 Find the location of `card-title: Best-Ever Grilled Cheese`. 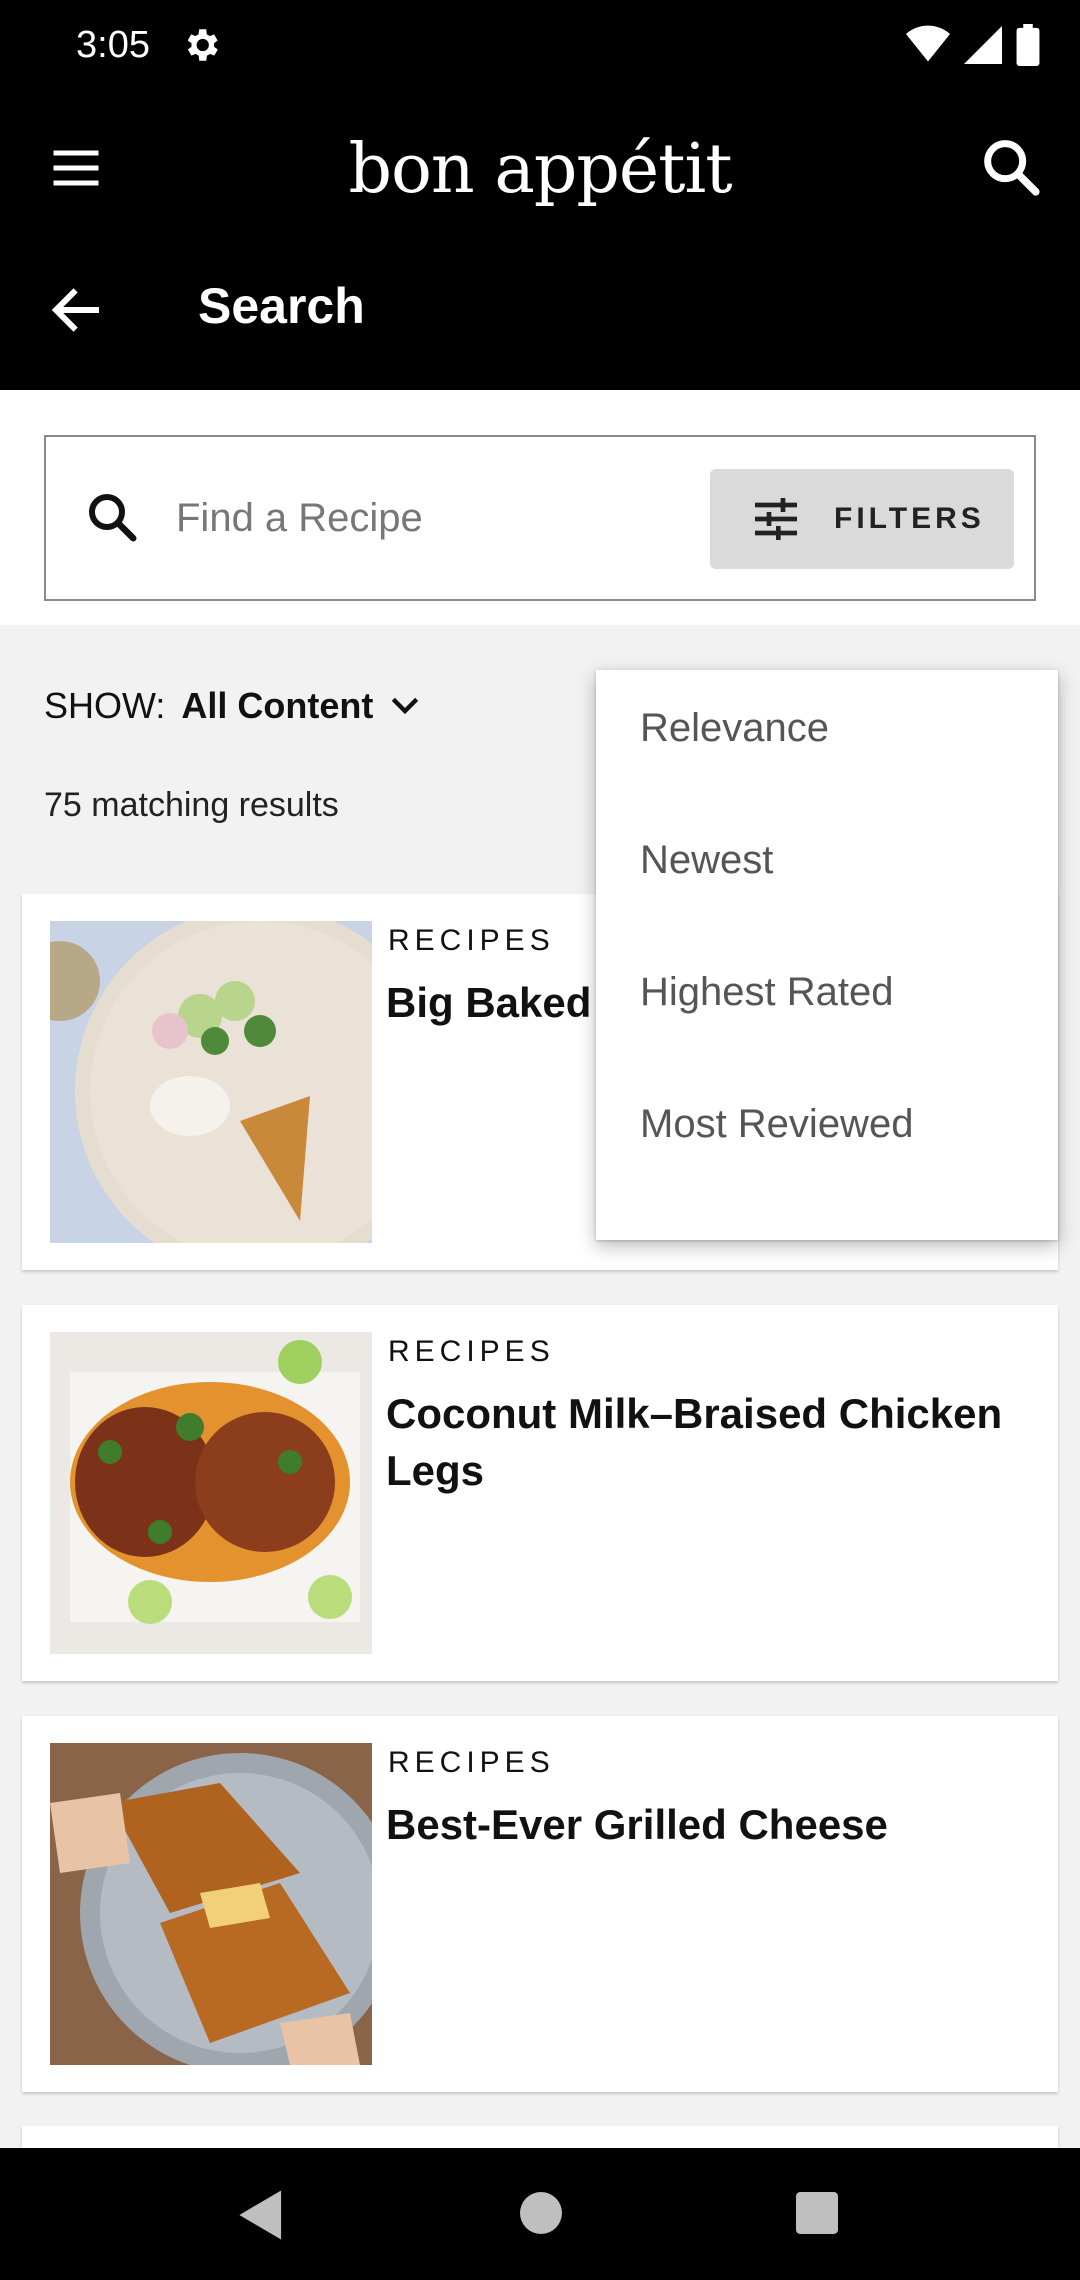

card-title: Best-Ever Grilled Cheese is located at coordinates (637, 1824).